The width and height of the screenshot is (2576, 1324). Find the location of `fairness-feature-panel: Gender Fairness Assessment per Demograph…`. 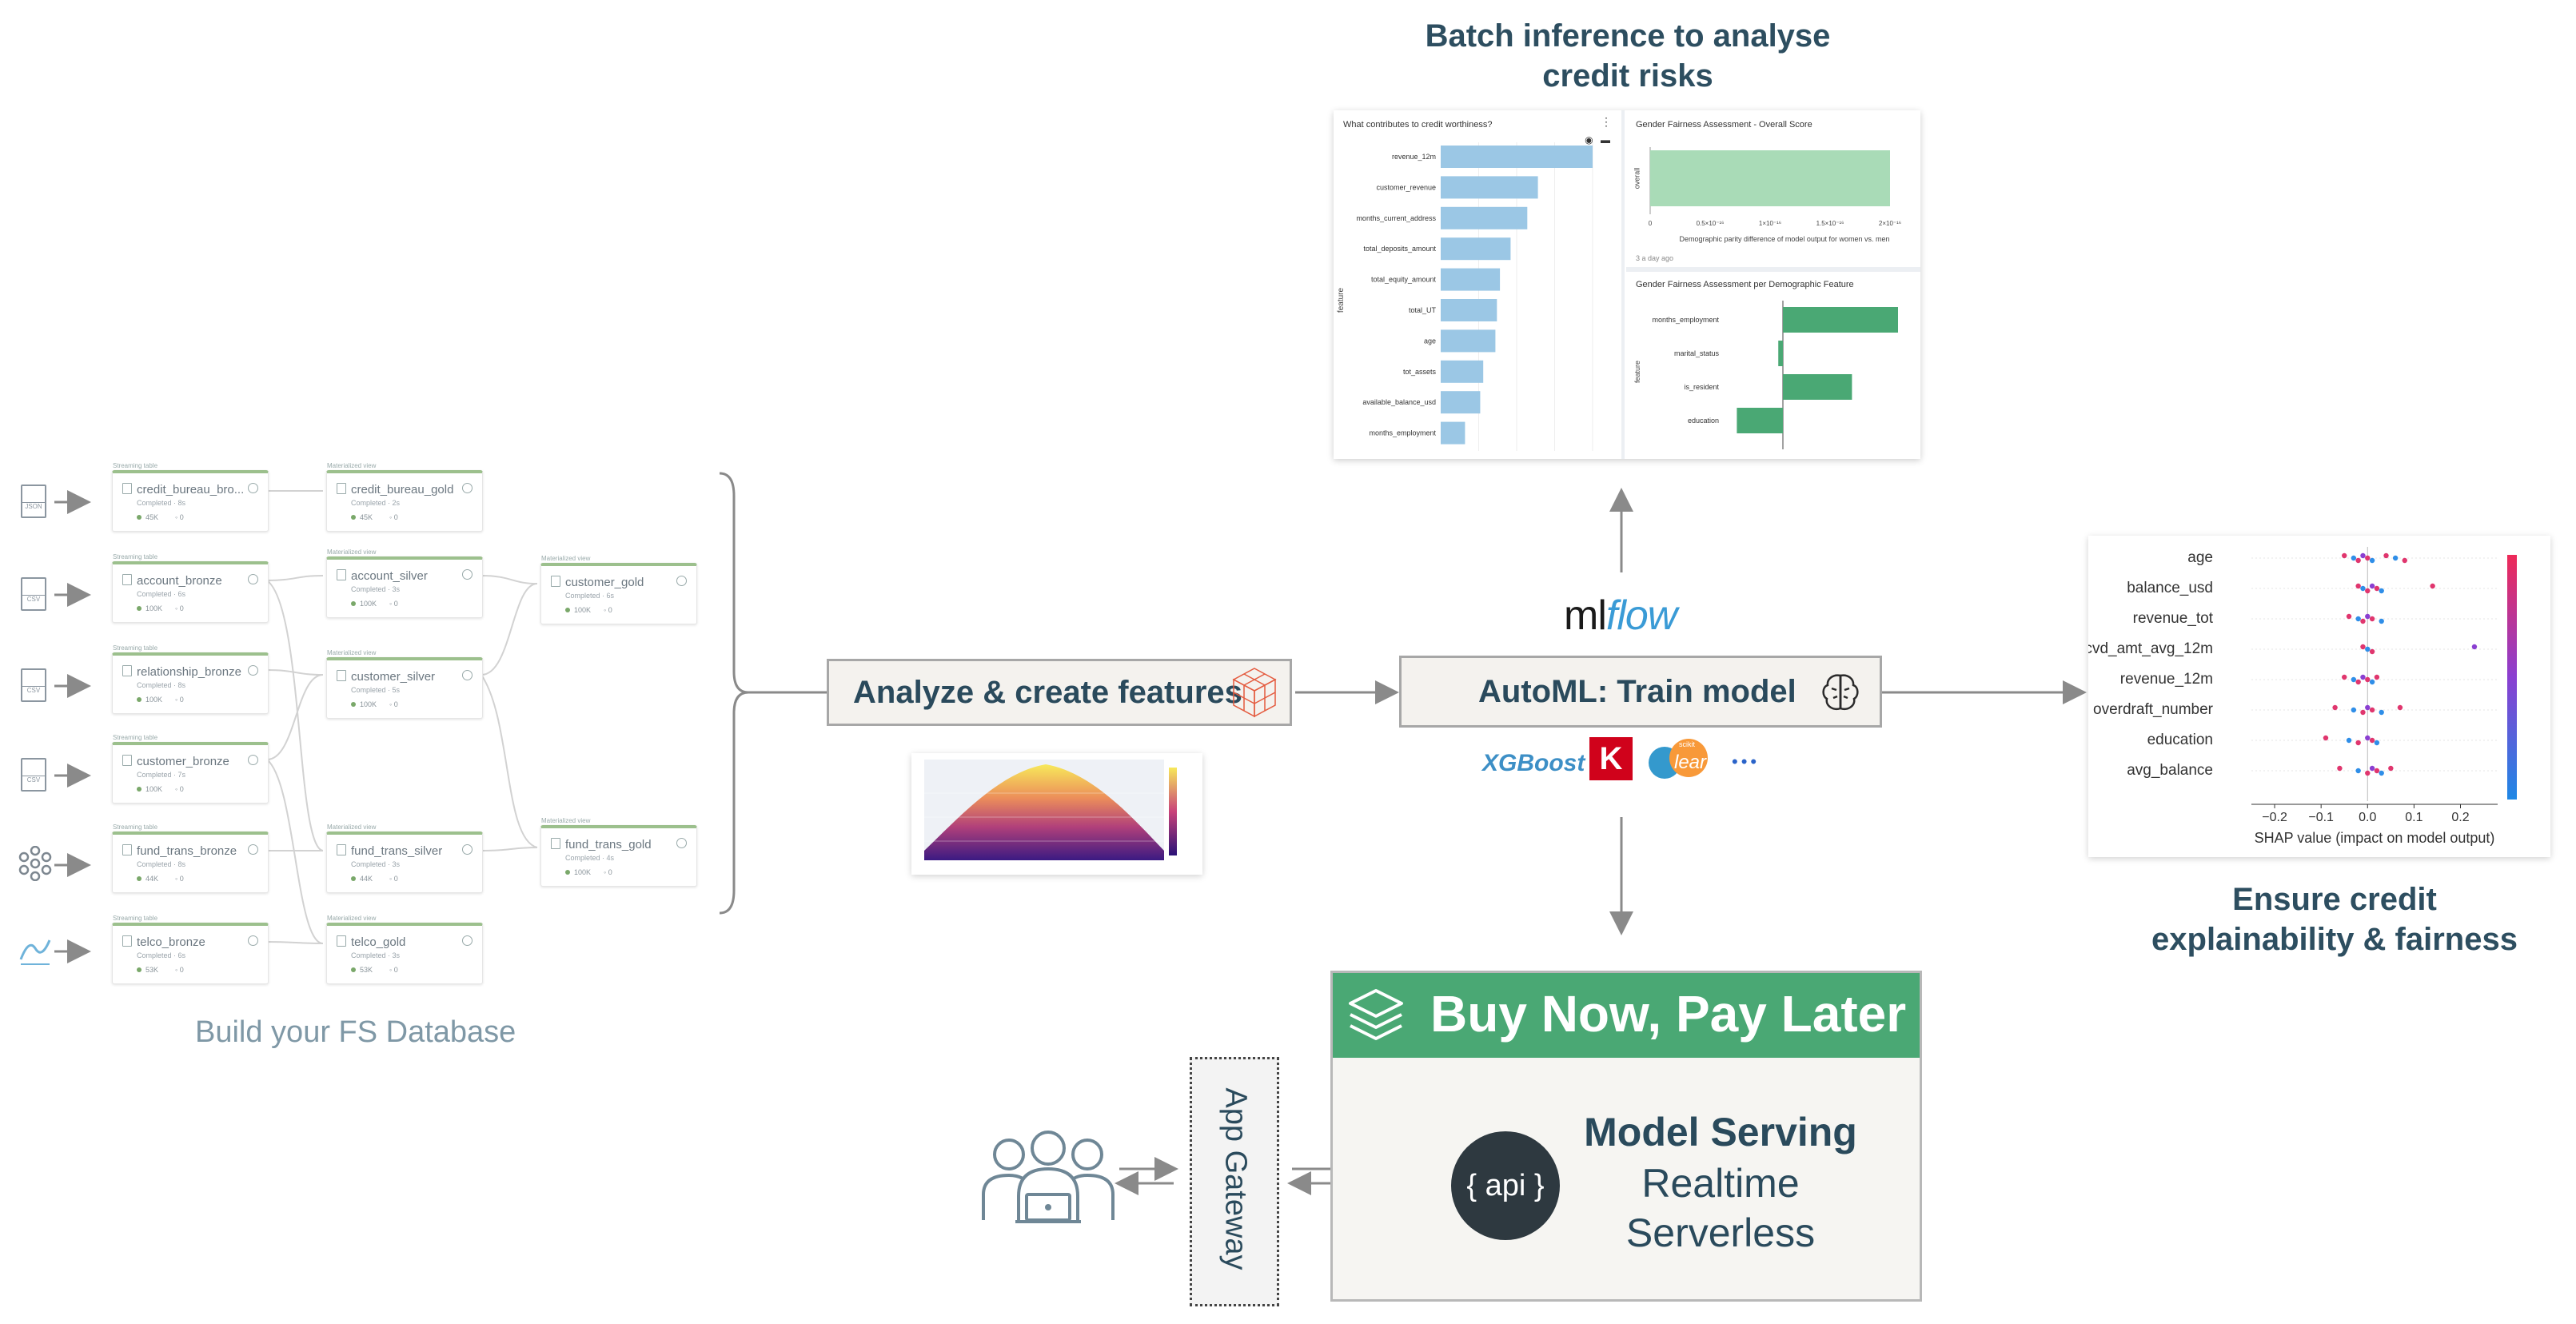

fairness-feature-panel: Gender Fairness Assessment per Demograph… is located at coordinates (1773, 365).